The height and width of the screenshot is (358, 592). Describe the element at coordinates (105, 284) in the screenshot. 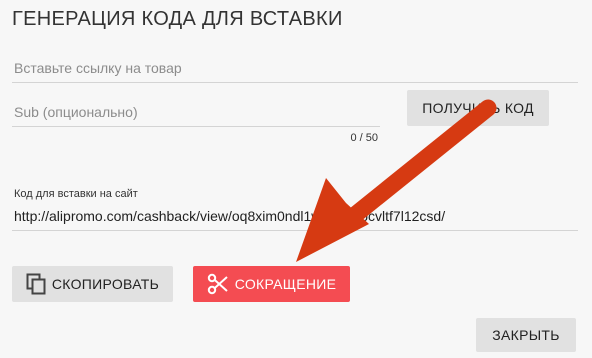

I see `copy-button-label: СКОПИРОВАТЬ` at that location.